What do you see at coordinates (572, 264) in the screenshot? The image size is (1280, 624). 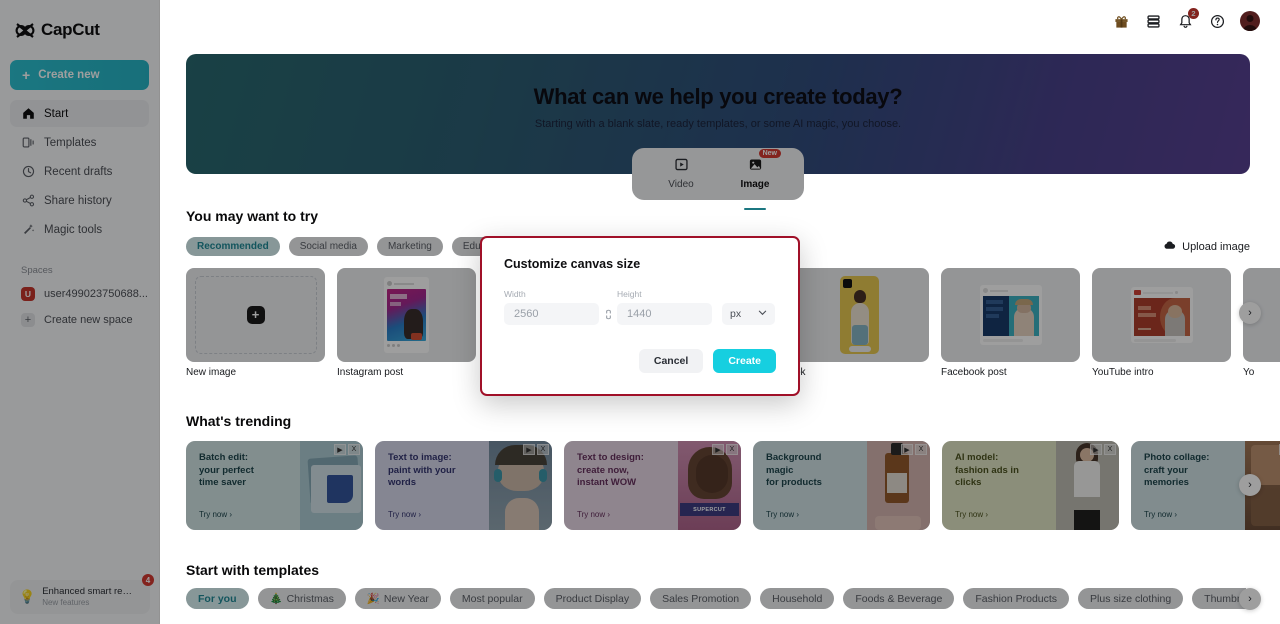 I see `dialog-title: Customize canvas size` at bounding box center [572, 264].